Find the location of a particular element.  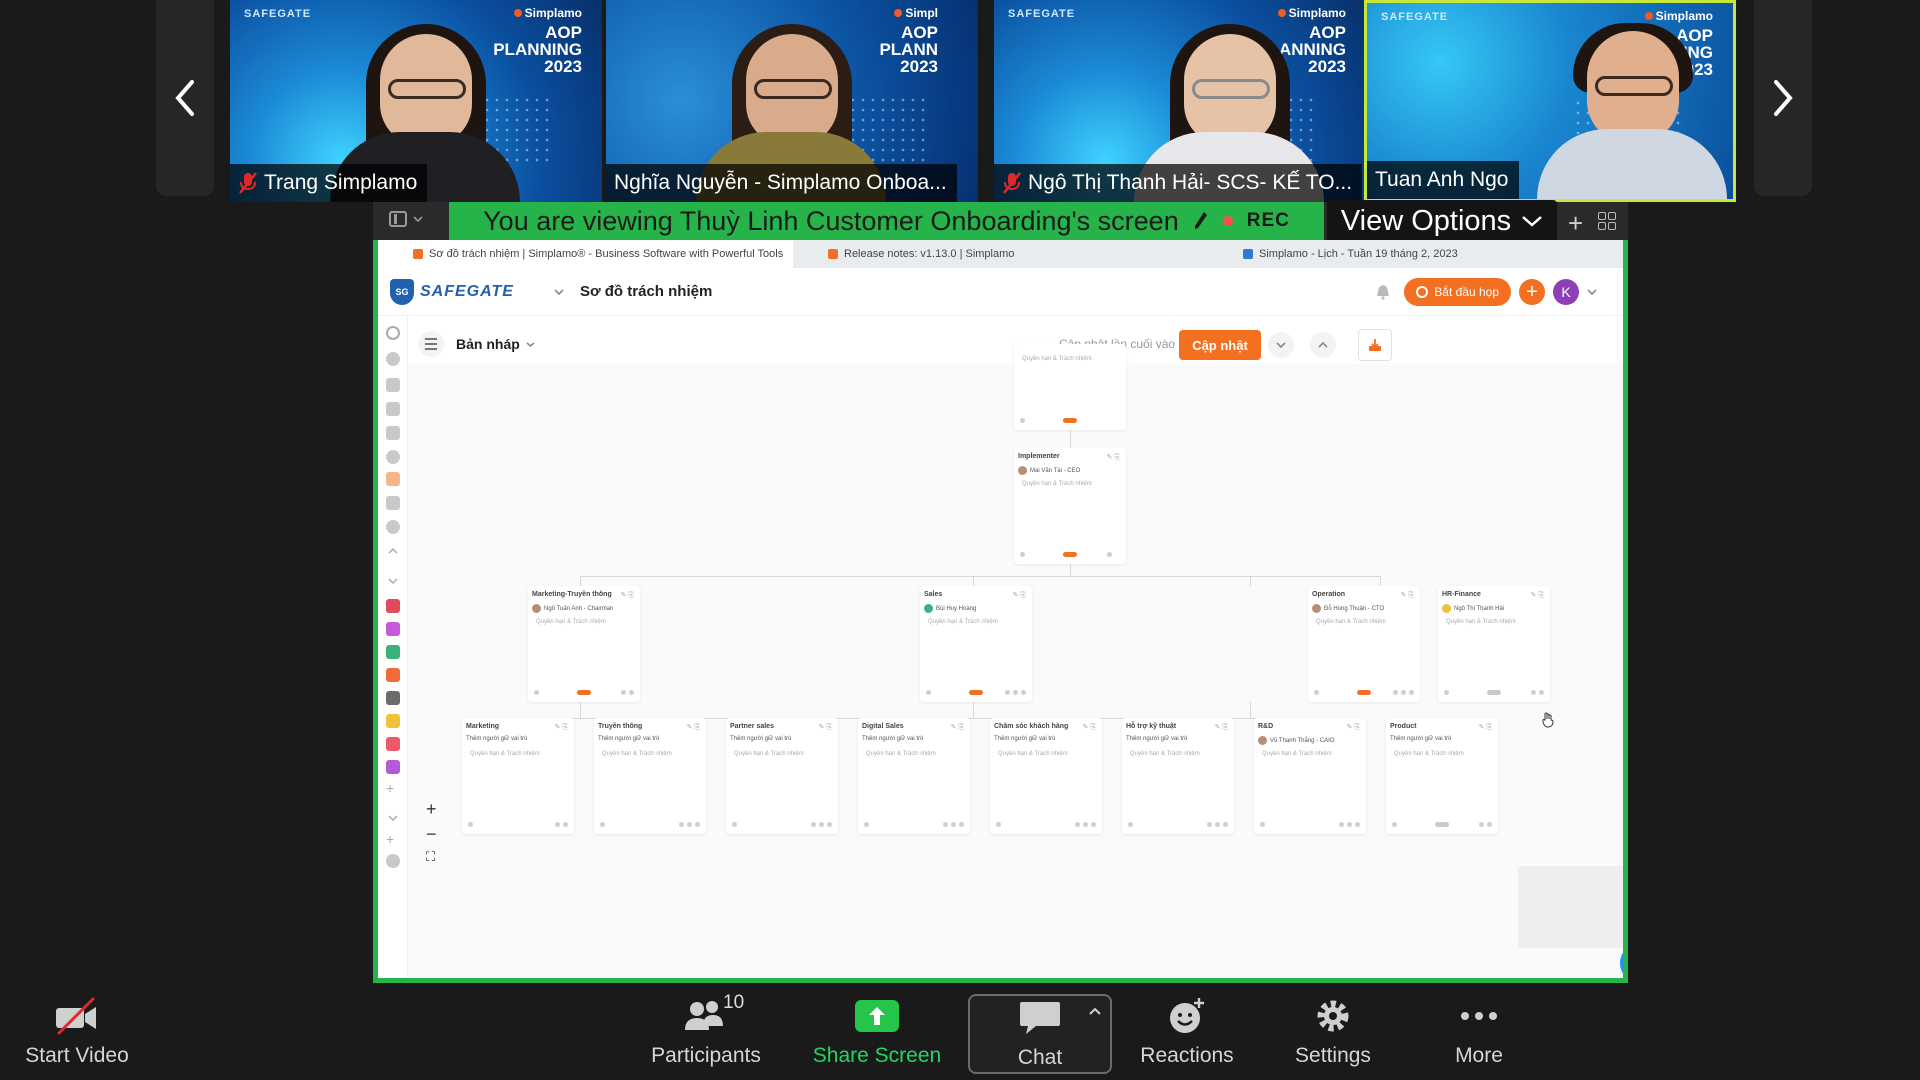

participants-button: 10 Participants is located at coordinates (706, 1033).